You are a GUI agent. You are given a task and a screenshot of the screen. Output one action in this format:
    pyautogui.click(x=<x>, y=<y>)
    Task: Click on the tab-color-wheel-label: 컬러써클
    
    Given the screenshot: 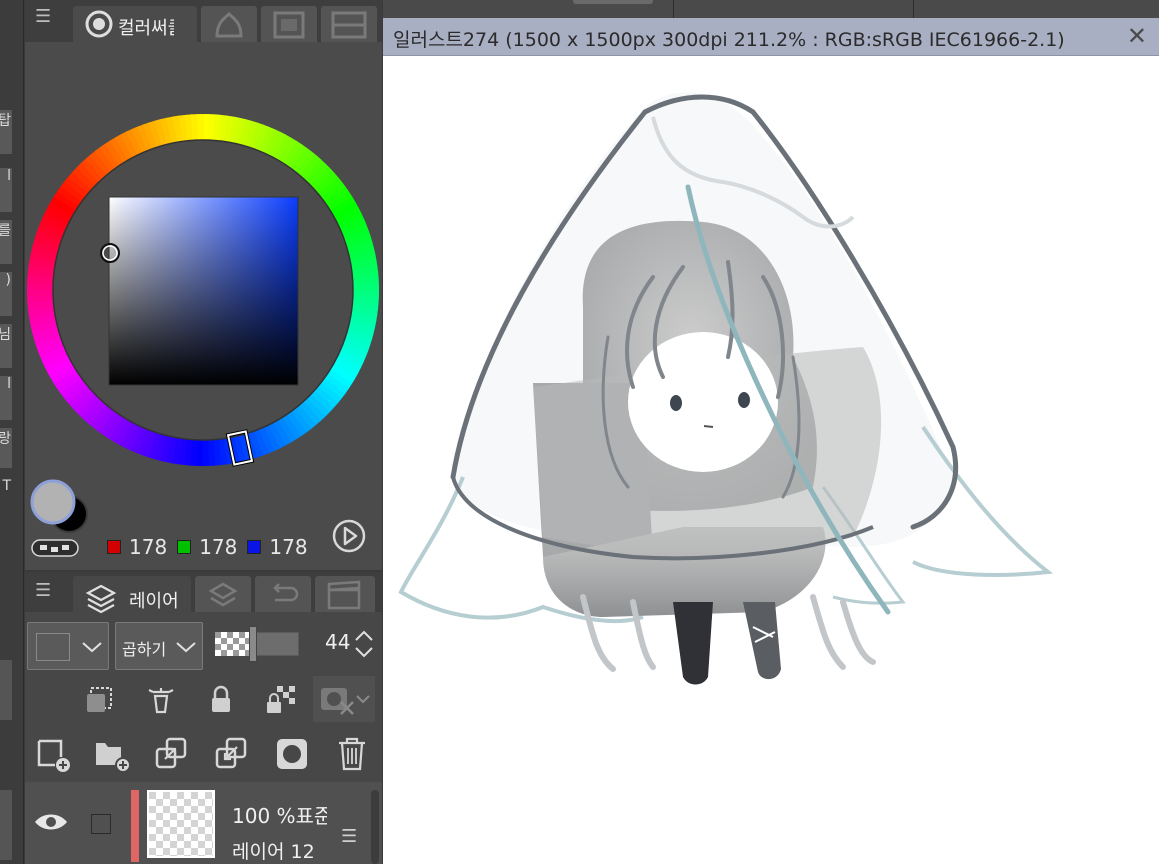 What is the action you would take?
    pyautogui.click(x=146, y=28)
    